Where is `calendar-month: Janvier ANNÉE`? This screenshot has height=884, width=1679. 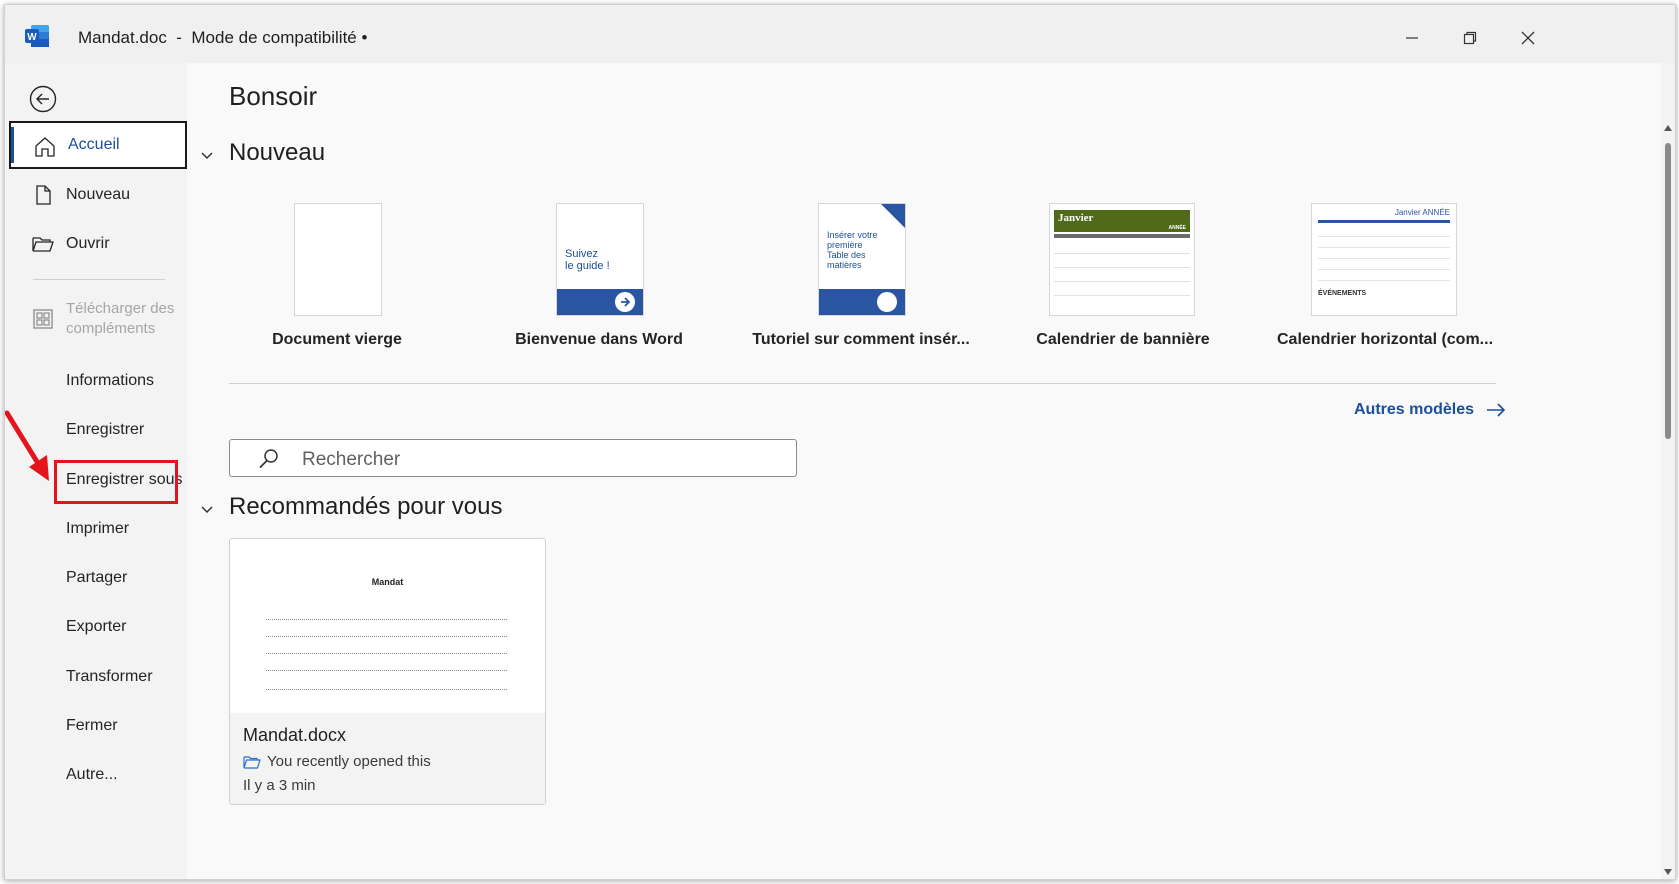 calendar-month: Janvier ANNÉE is located at coordinates (1422, 212).